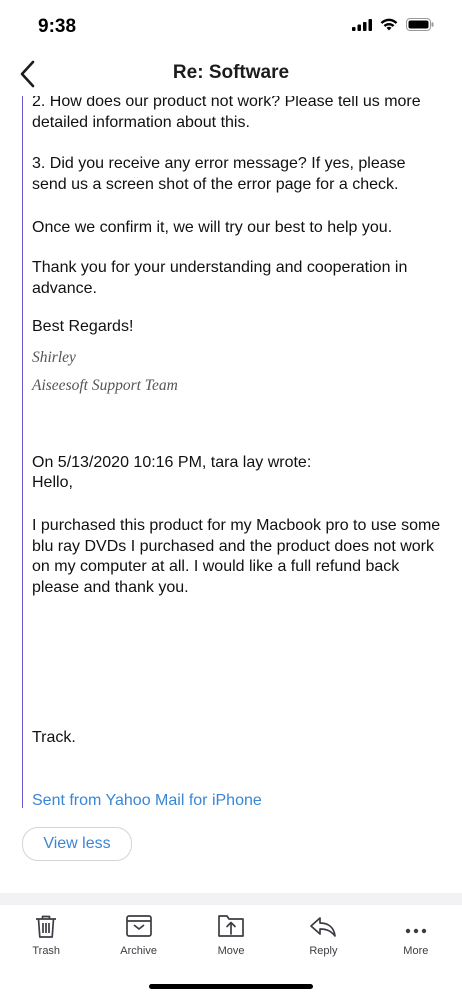  I want to click on quote-track: Track., so click(54, 737).